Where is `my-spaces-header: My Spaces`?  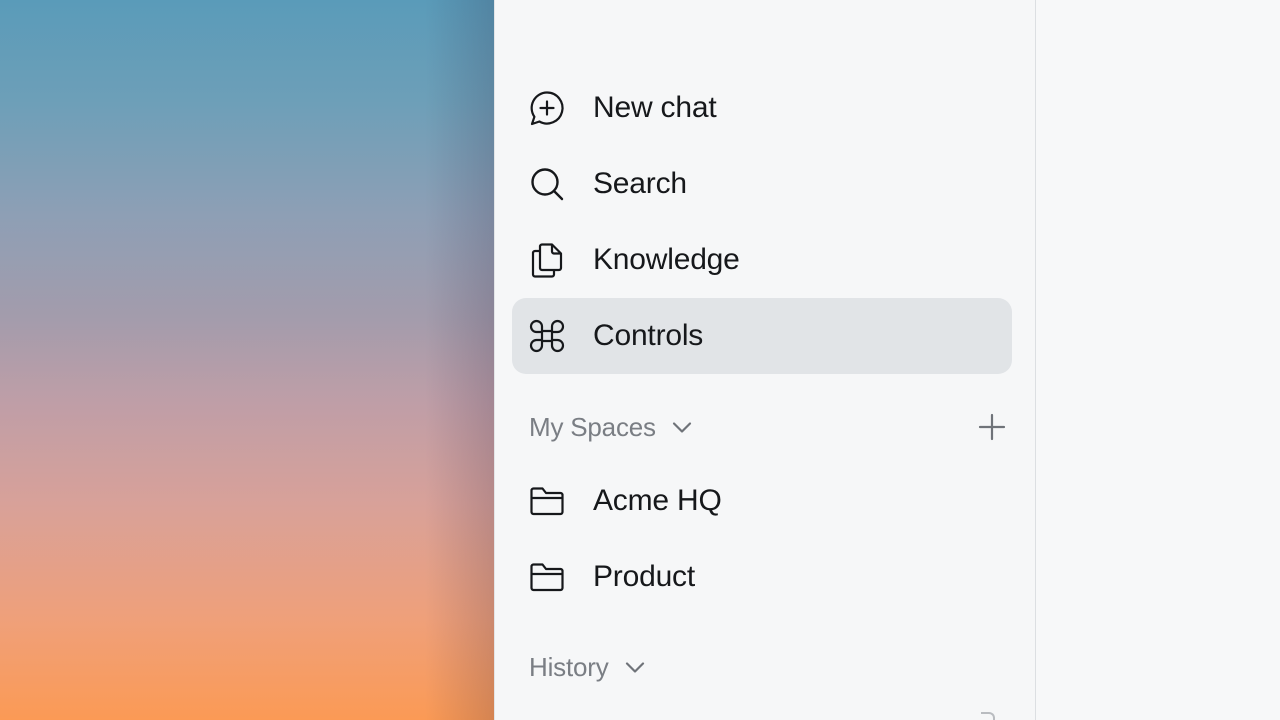
my-spaces-header: My Spaces is located at coordinates (611, 427).